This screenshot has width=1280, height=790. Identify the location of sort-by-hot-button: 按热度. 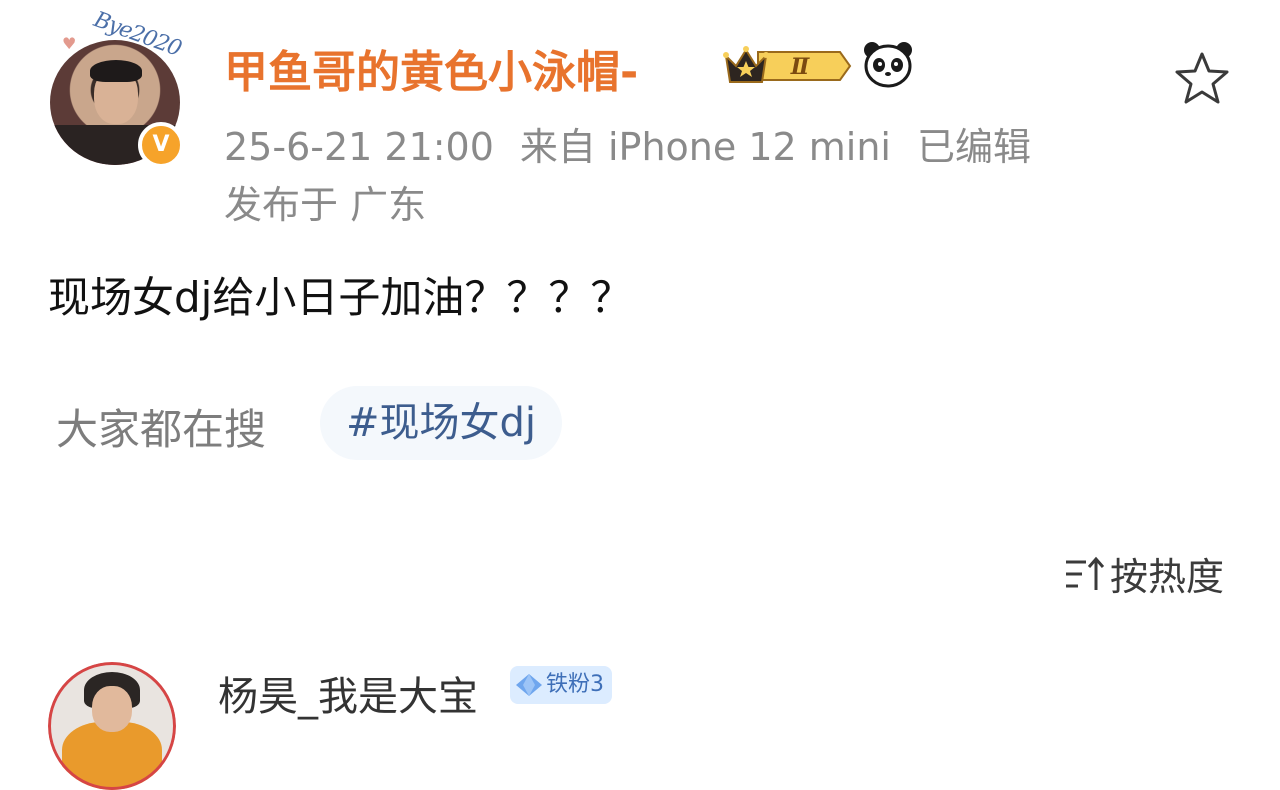
(1144, 573).